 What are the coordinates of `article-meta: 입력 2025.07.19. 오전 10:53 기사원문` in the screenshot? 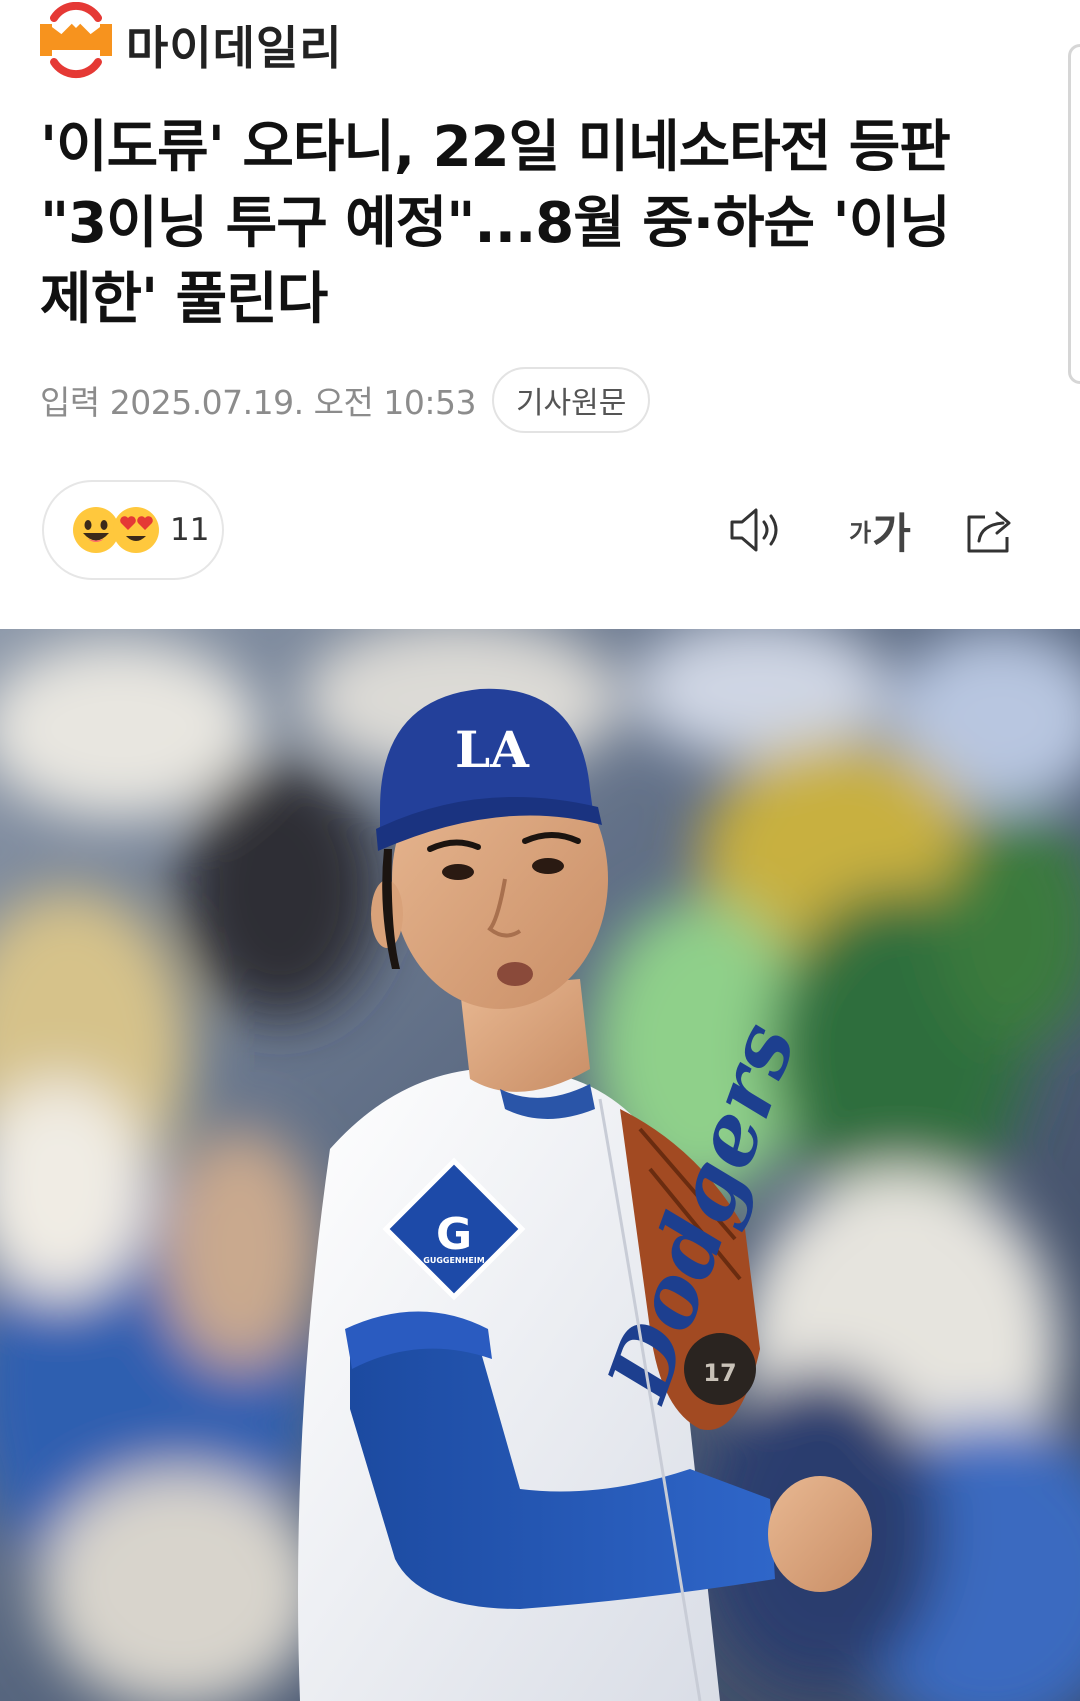 It's located at (345, 400).